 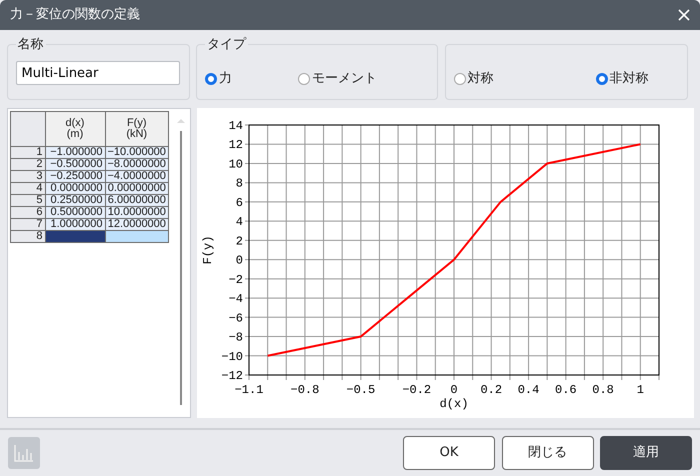 What do you see at coordinates (235, 319) in the screenshot?
I see `y-tick-label: −6` at bounding box center [235, 319].